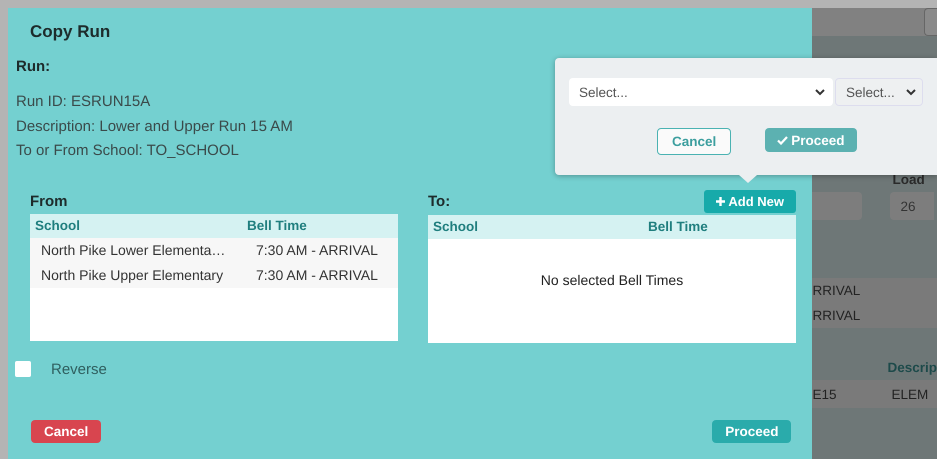 Image resolution: width=937 pixels, height=459 pixels. Describe the element at coordinates (23, 369) in the screenshot. I see `reverse-checkbox` at that location.